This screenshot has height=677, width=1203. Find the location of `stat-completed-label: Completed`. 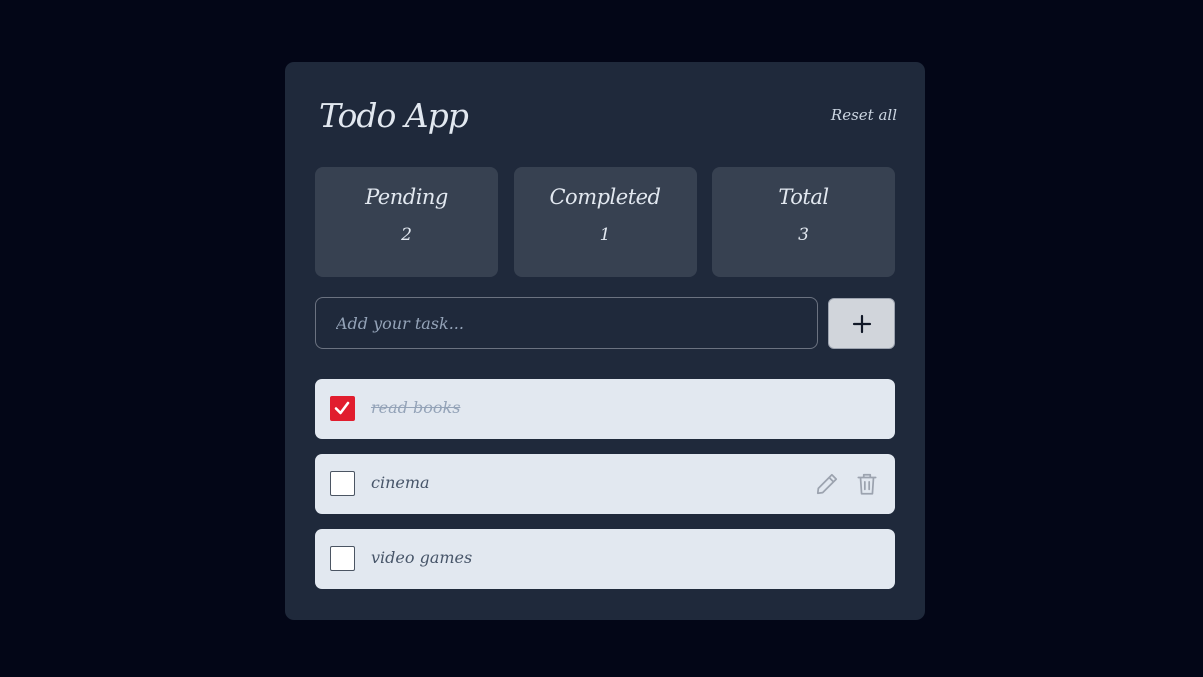

stat-completed-label: Completed is located at coordinates (605, 197).